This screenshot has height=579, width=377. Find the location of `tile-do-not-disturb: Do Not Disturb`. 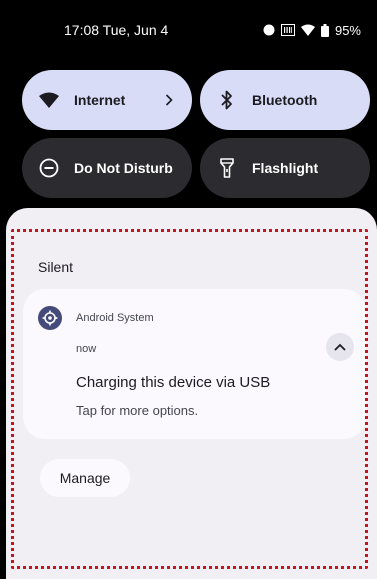

tile-do-not-disturb: Do Not Disturb is located at coordinates (107, 168).